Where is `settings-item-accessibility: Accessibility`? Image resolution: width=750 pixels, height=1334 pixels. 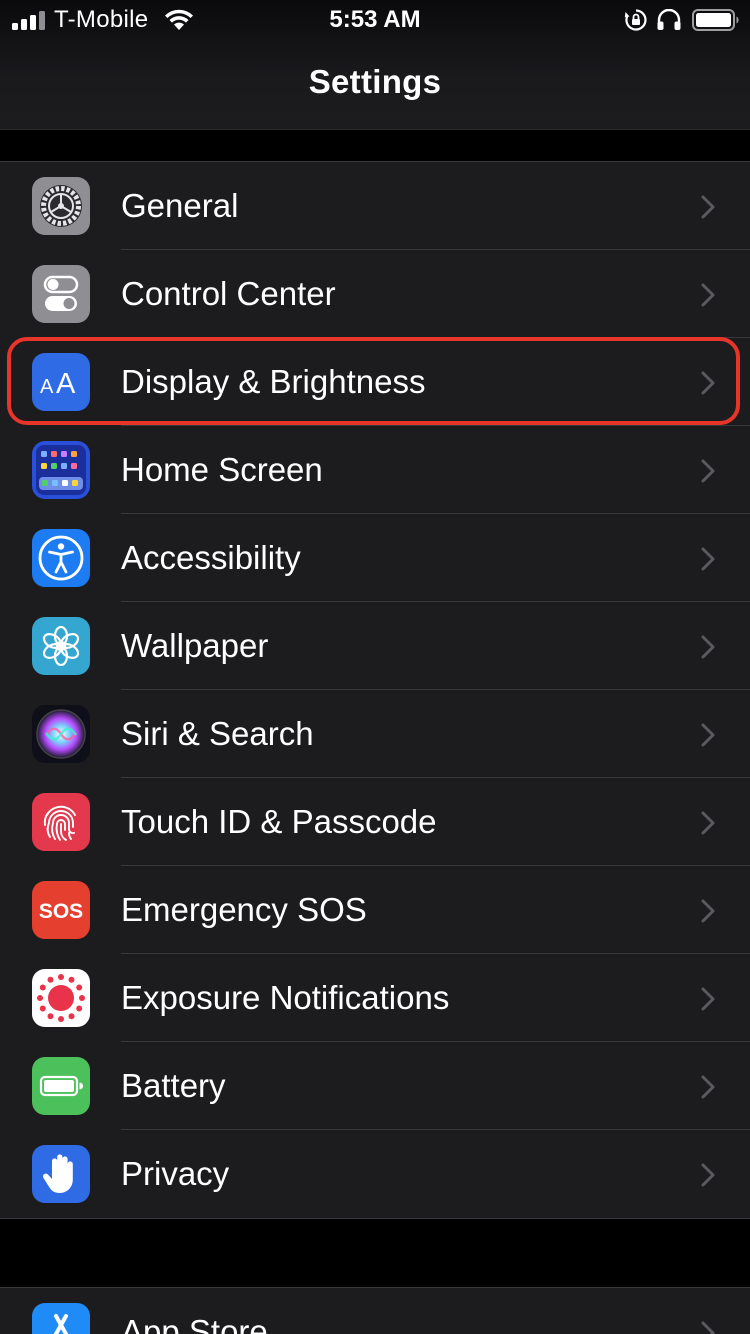 settings-item-accessibility: Accessibility is located at coordinates (375, 558).